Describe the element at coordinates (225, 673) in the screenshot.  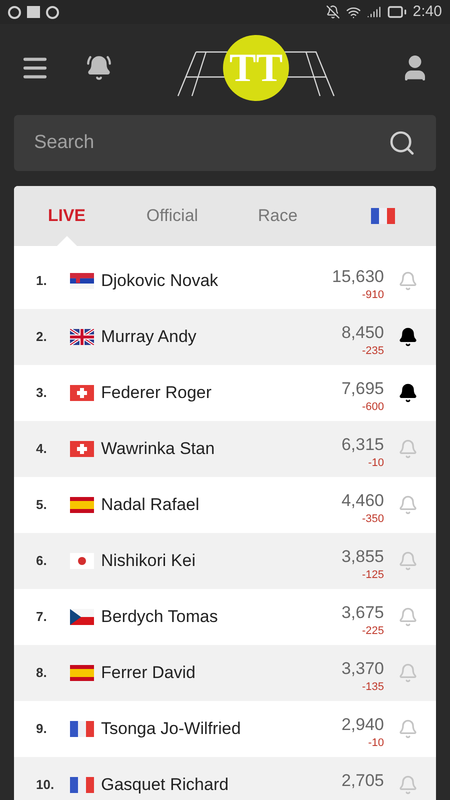
I see `ranking-row: 8. Ferrer David 3,370 -135` at that location.